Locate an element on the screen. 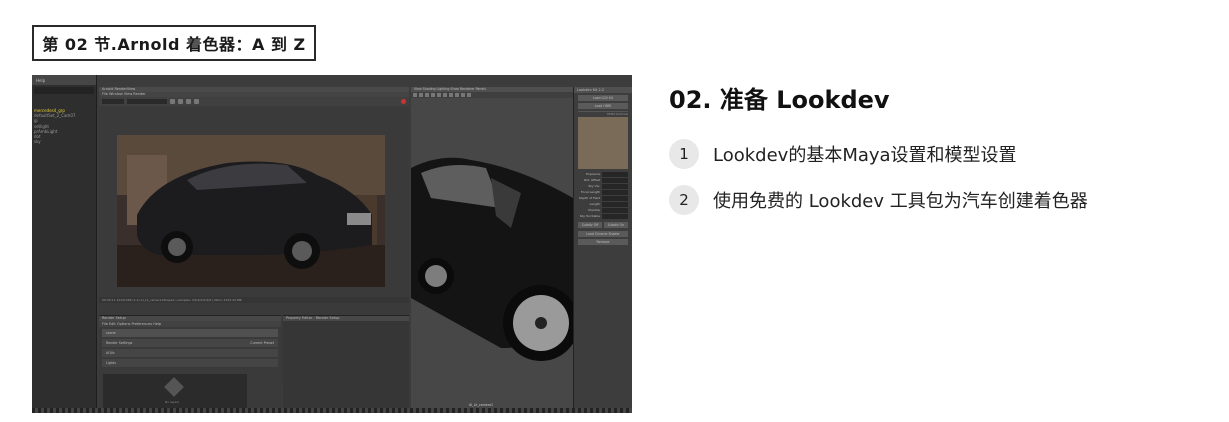 The image size is (1229, 422). render-setup-row: AOVs is located at coordinates (190, 353).